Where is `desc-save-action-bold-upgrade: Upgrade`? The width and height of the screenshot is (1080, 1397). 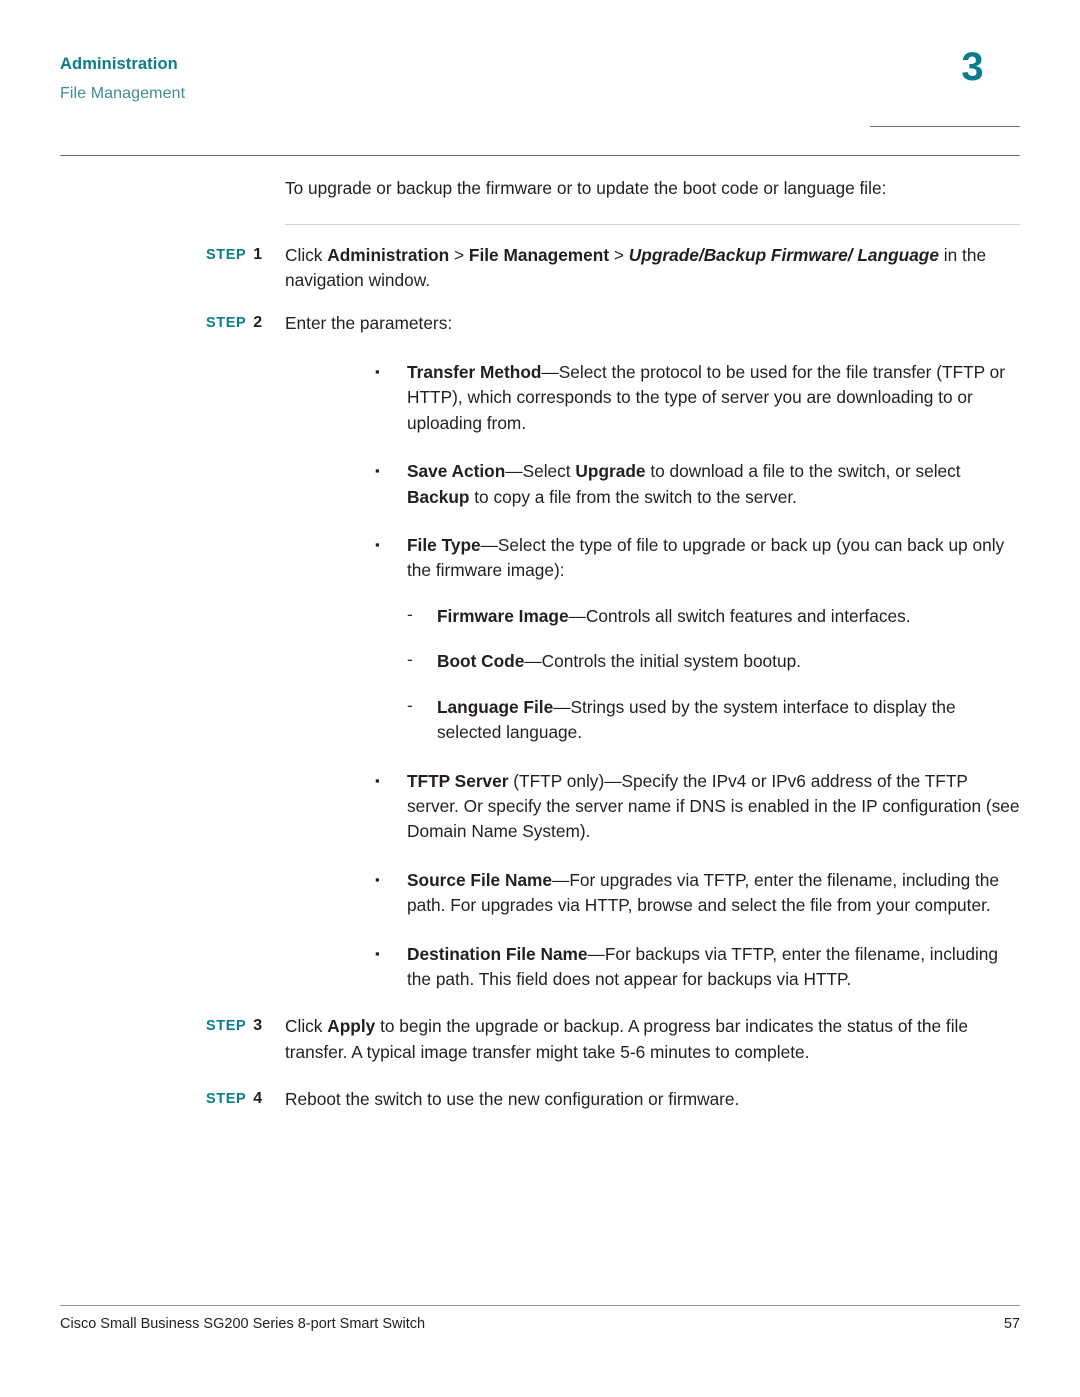 desc-save-action-bold-upgrade: Upgrade is located at coordinates (610, 471).